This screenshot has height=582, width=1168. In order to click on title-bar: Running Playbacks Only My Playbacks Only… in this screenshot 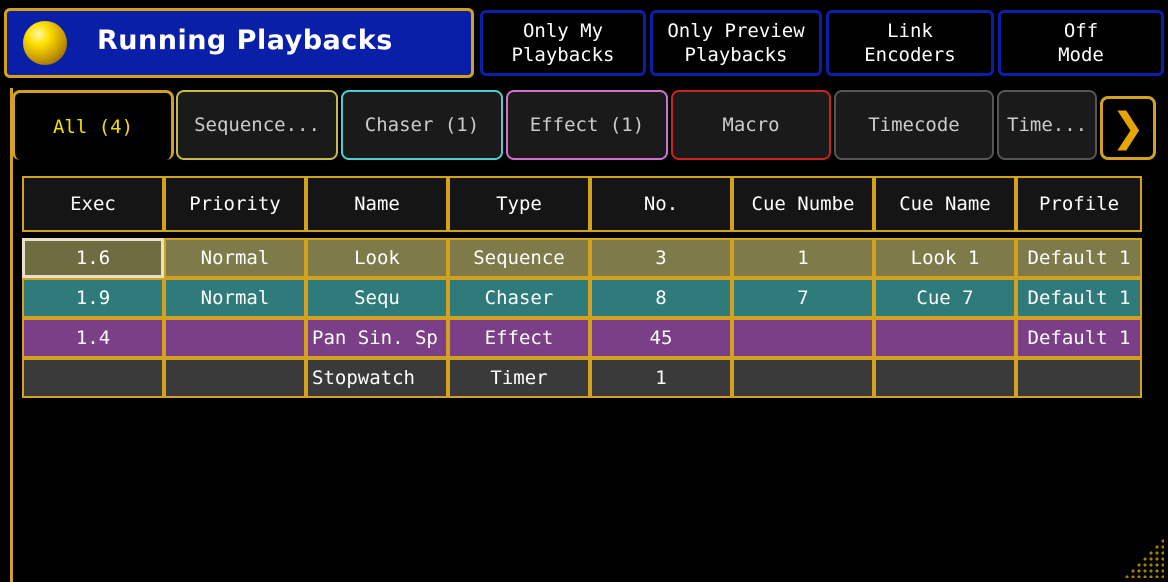, I will do `click(584, 40)`.